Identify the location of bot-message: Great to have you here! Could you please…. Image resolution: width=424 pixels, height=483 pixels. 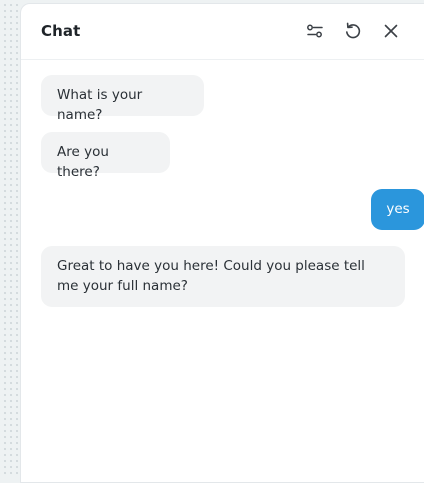
(223, 276).